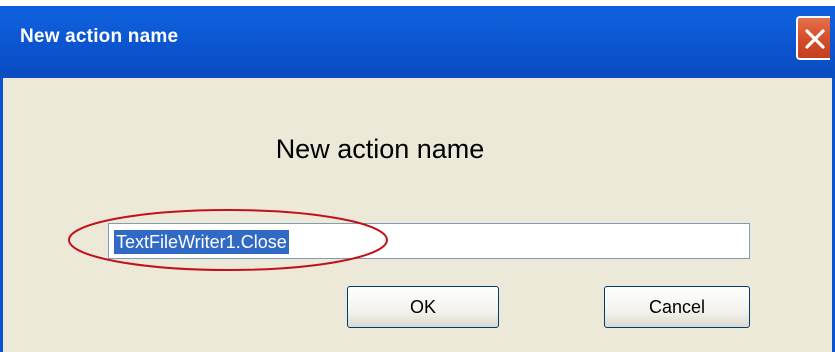 This screenshot has height=352, width=835. What do you see at coordinates (417, 3) in the screenshot?
I see `top-strip` at bounding box center [417, 3].